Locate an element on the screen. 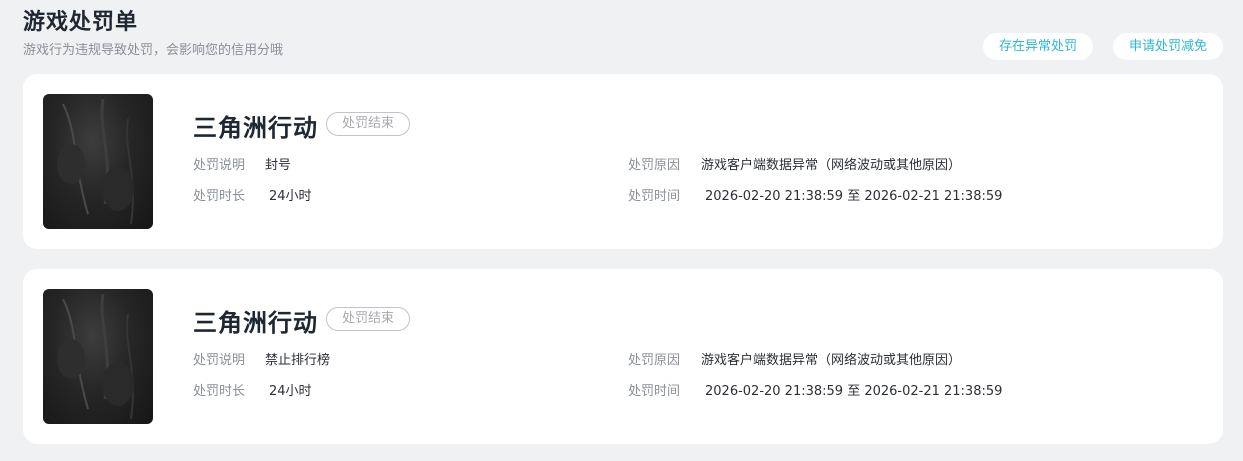  page-title: 游戏处罚单 is located at coordinates (81, 22).